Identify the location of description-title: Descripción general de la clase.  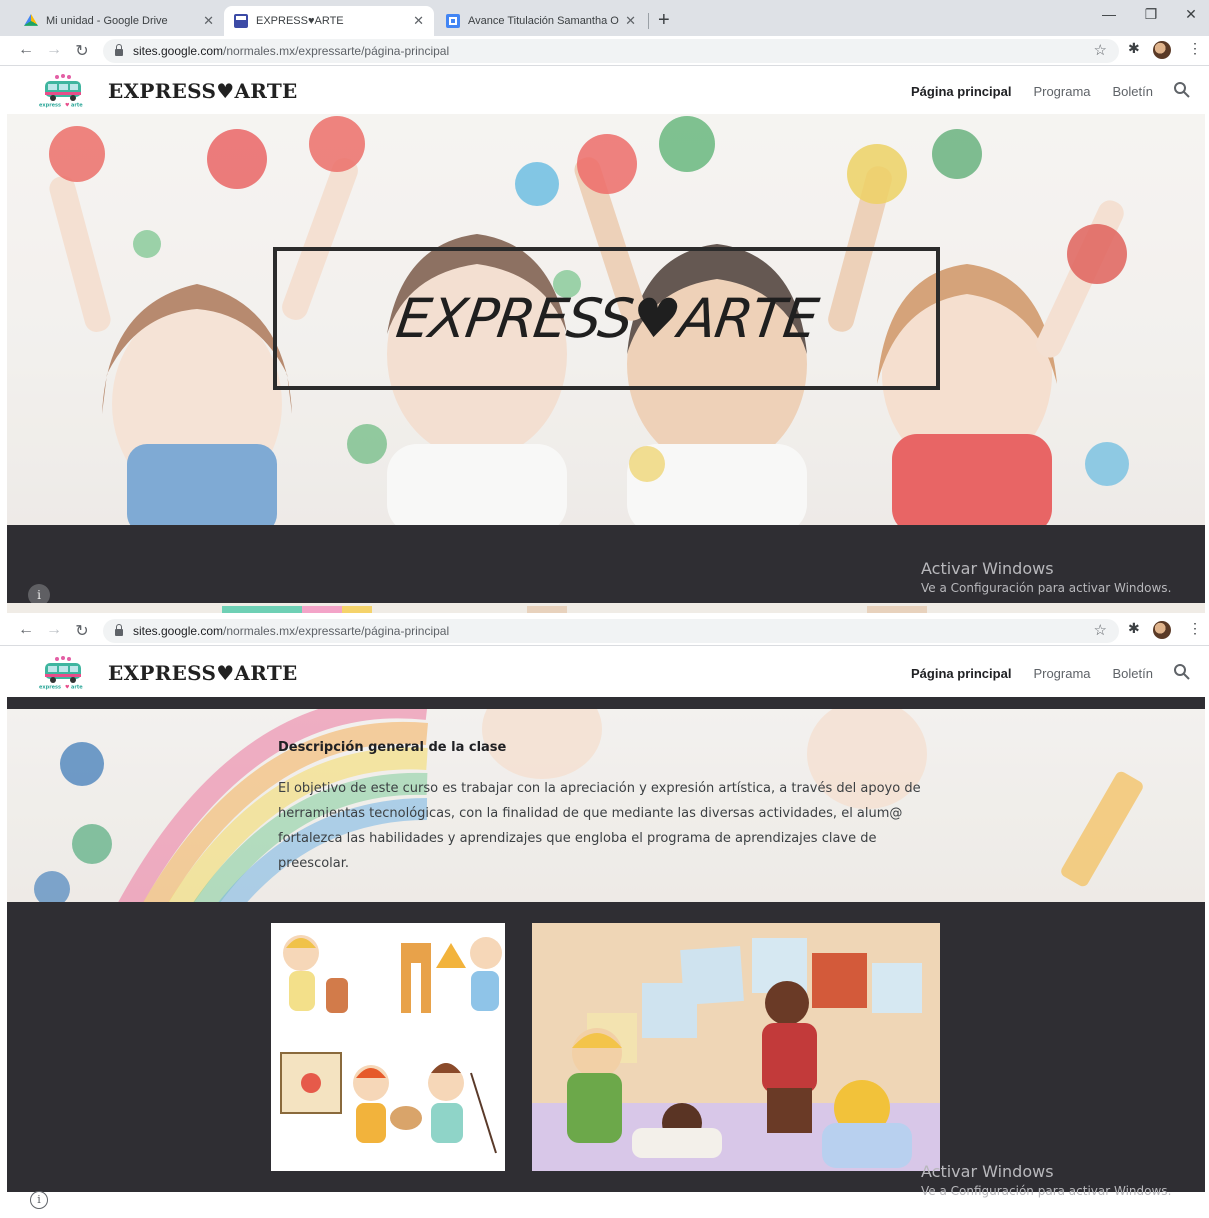
(392, 747).